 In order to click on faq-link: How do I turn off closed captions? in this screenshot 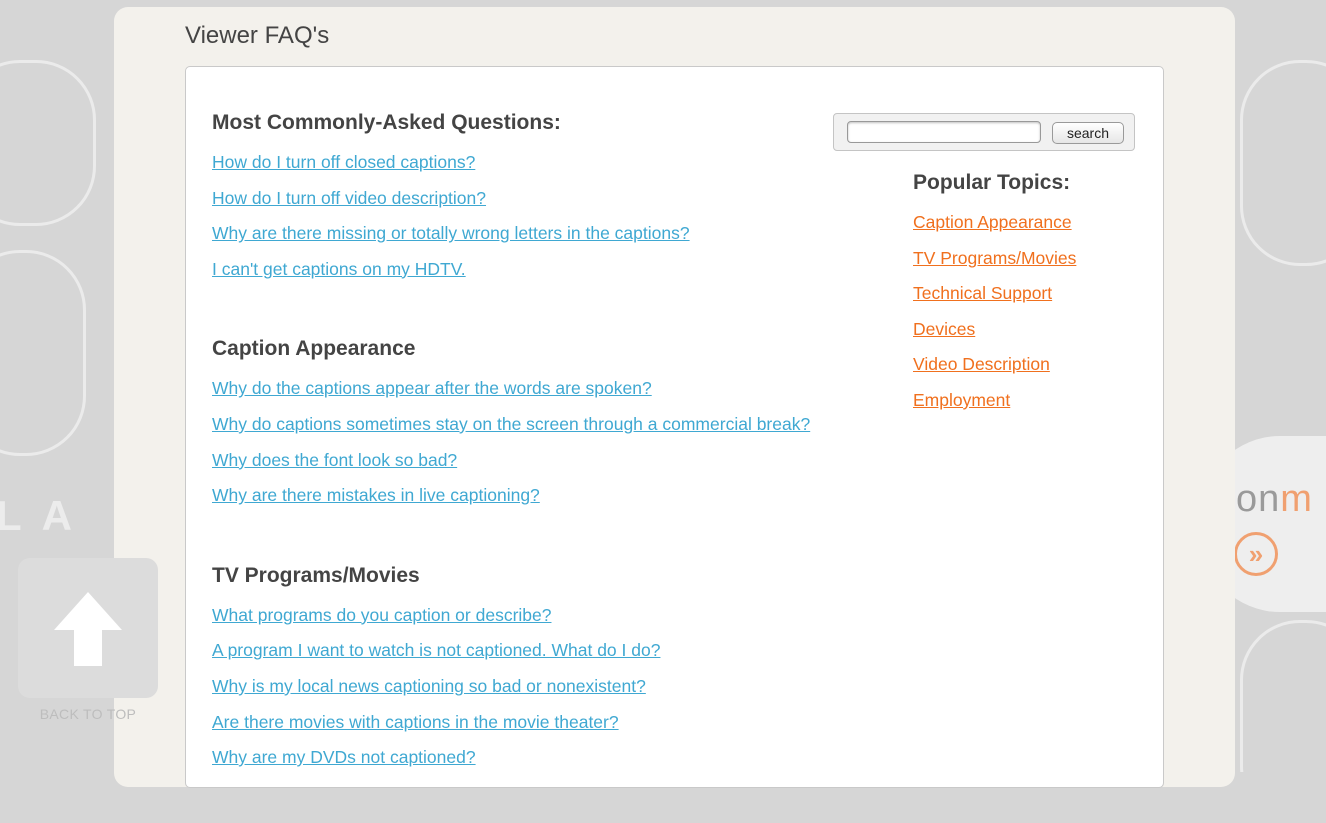, I will do `click(343, 162)`.